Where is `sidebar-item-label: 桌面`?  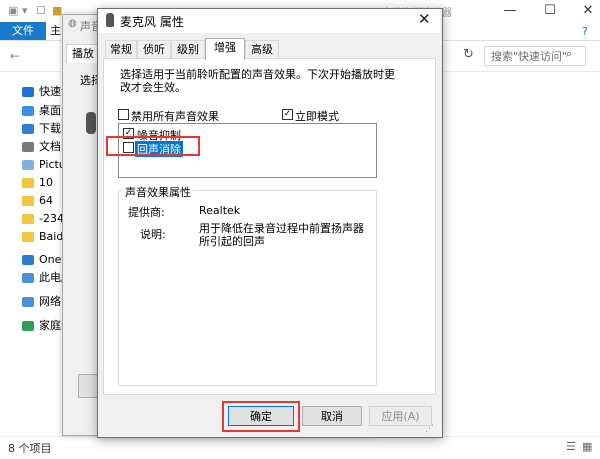
sidebar-item-label: 桌面 is located at coordinates (50, 110).